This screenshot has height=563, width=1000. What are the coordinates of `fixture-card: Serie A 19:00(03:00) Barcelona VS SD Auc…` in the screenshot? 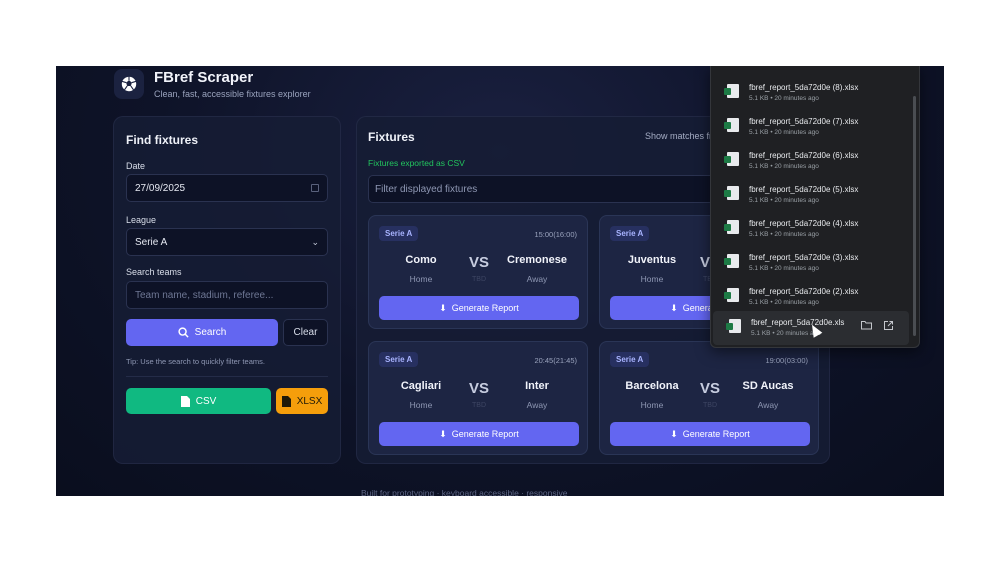 It's located at (709, 398).